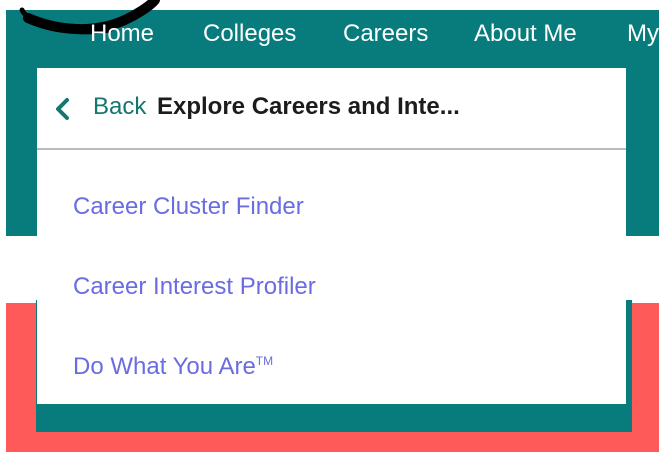  I want to click on menu-item-label: Do What You Are, so click(164, 366).